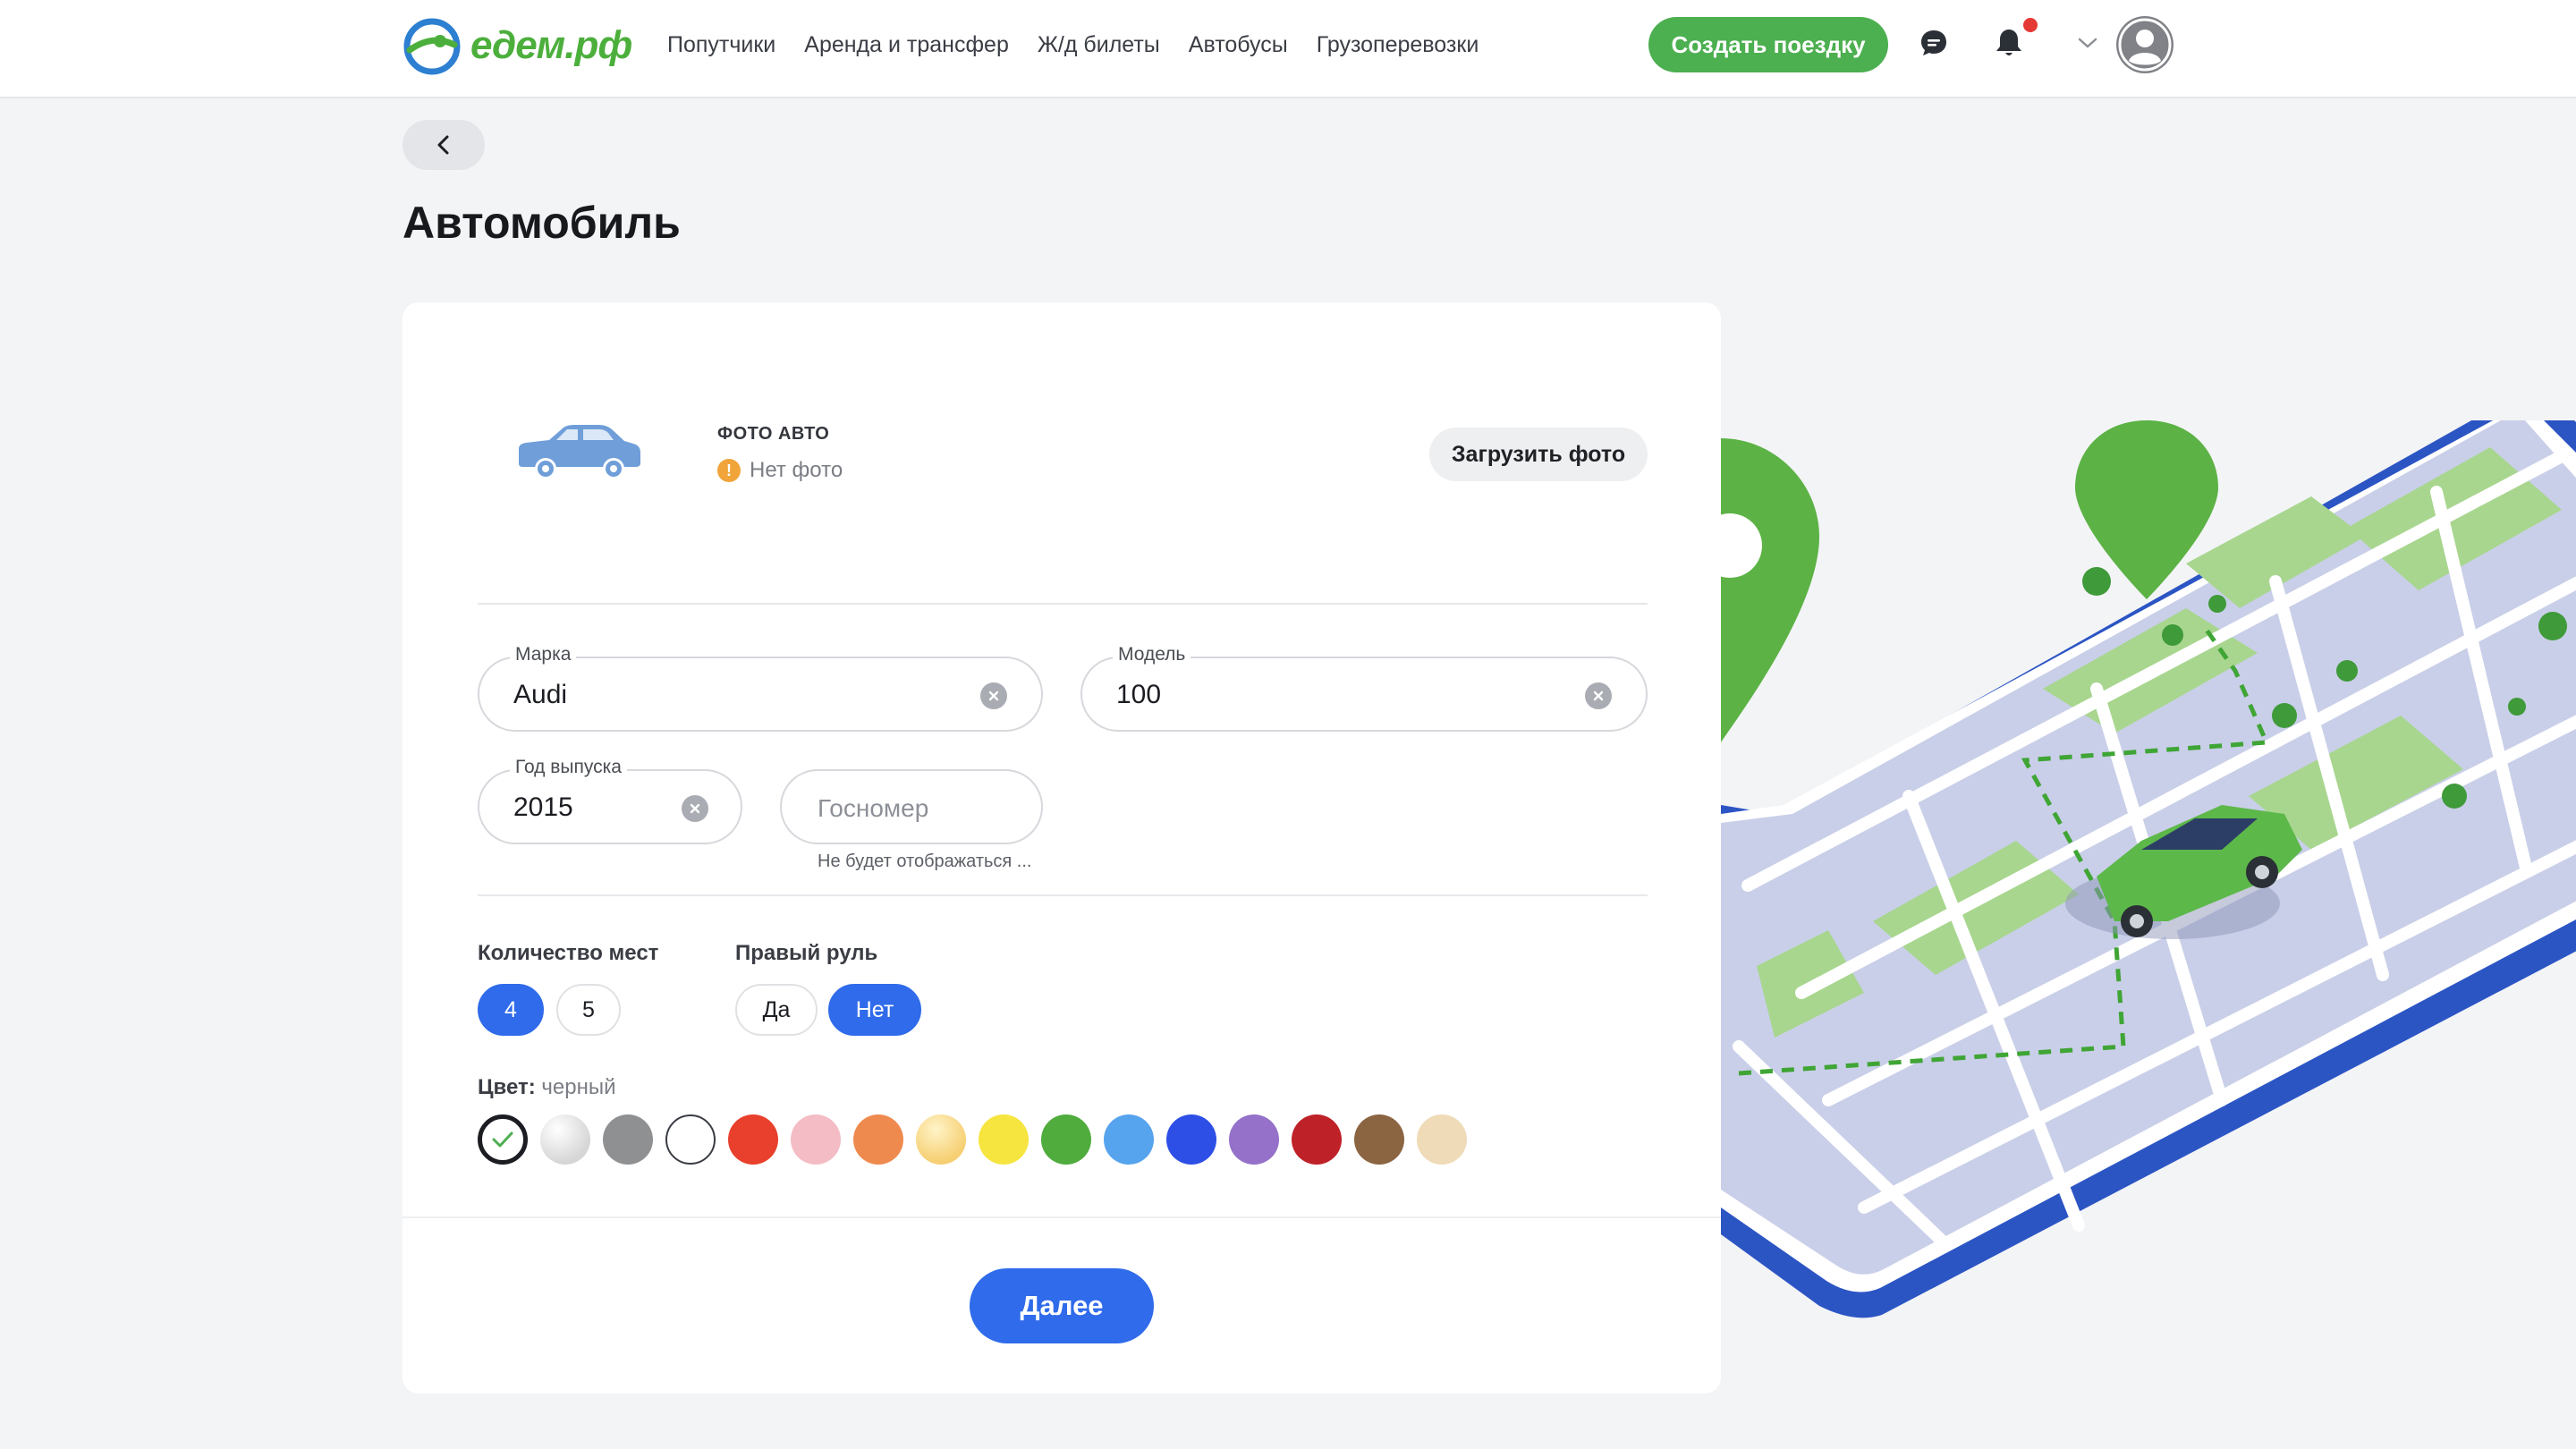 The image size is (2576, 1449). Describe the element at coordinates (507, 1087) in the screenshot. I see `color-label-key: Цвет:` at that location.